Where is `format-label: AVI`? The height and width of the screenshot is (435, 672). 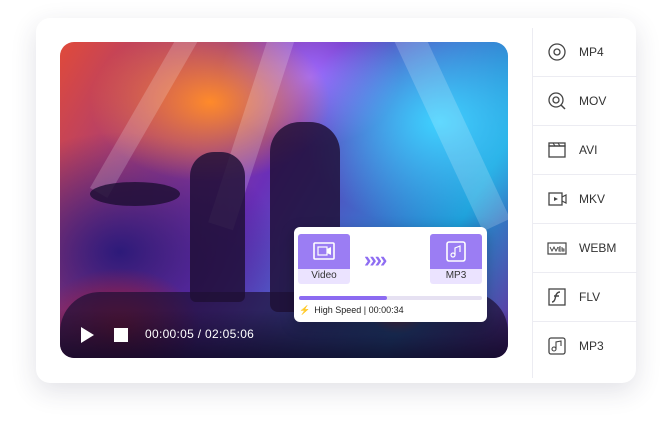
format-label: AVI is located at coordinates (588, 150).